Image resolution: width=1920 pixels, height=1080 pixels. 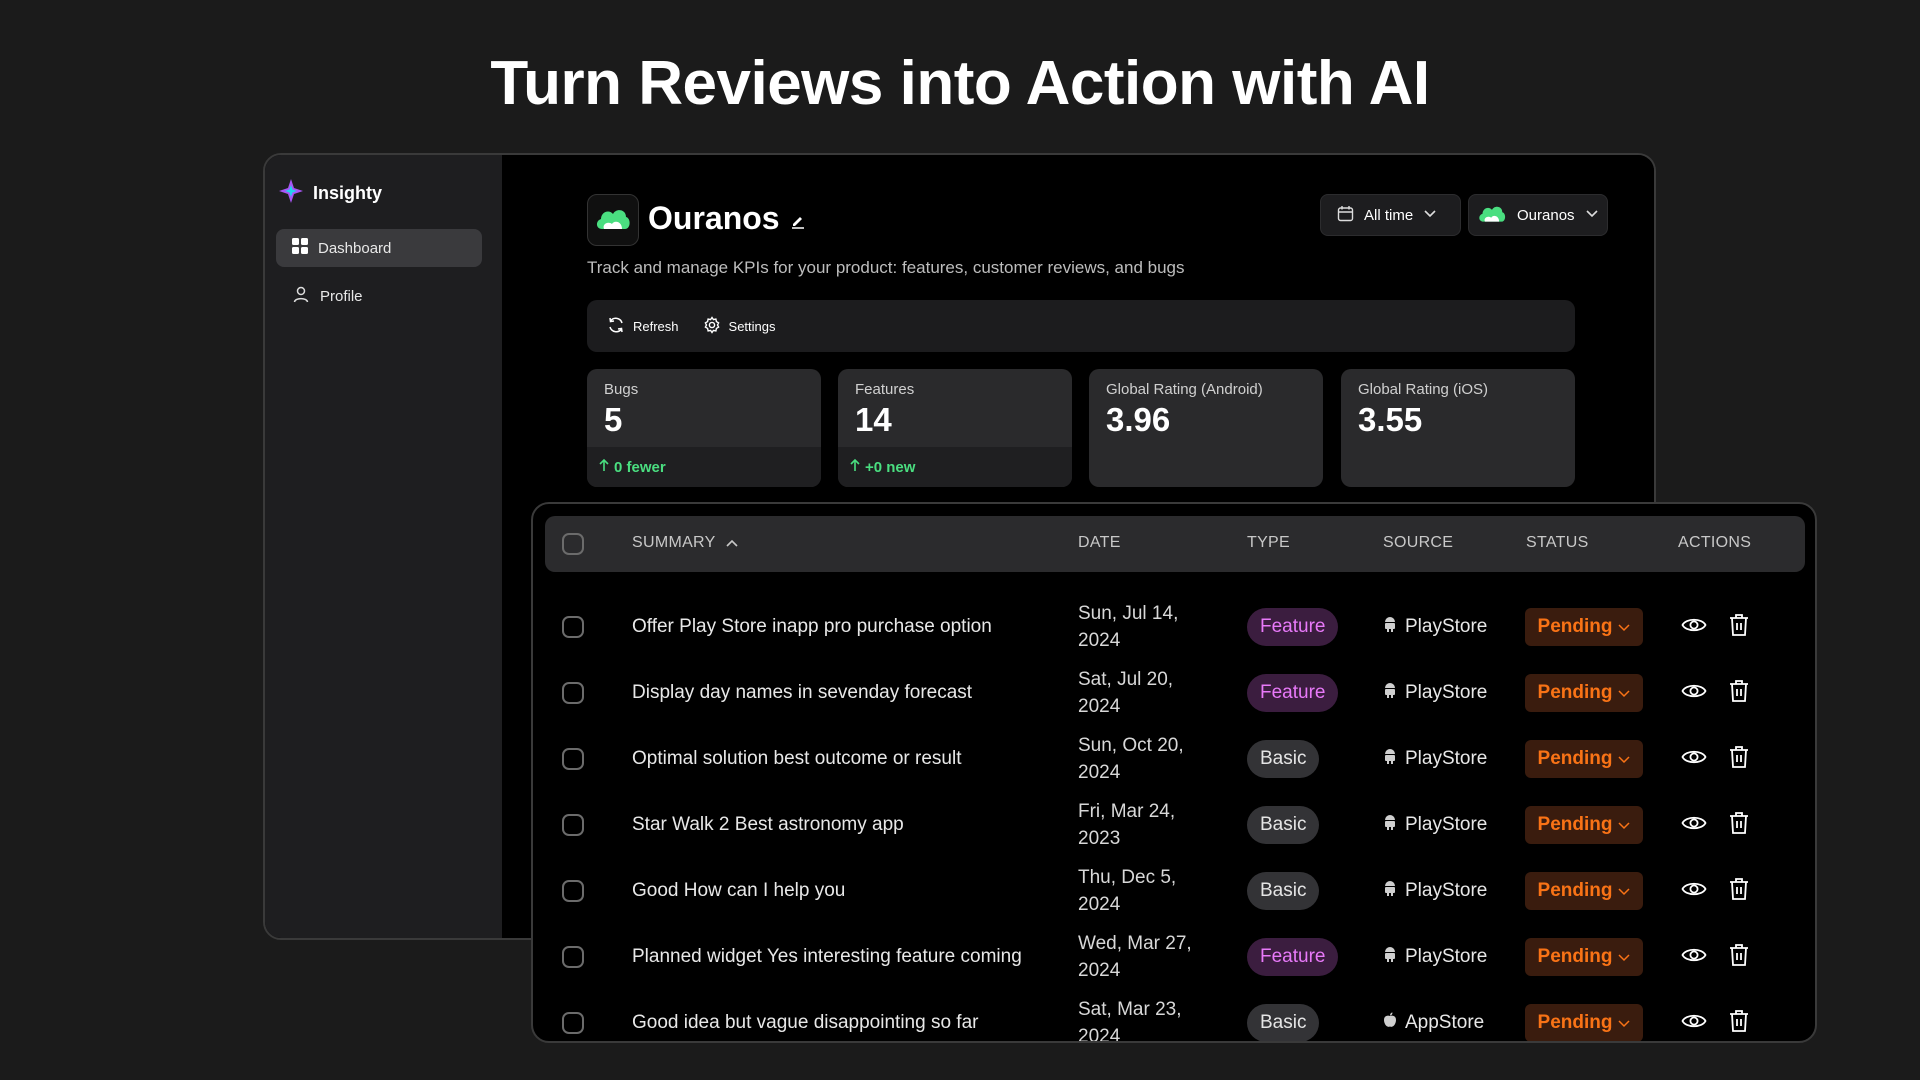 What do you see at coordinates (1138, 419) in the screenshot?
I see `kpi-value: 3.96` at bounding box center [1138, 419].